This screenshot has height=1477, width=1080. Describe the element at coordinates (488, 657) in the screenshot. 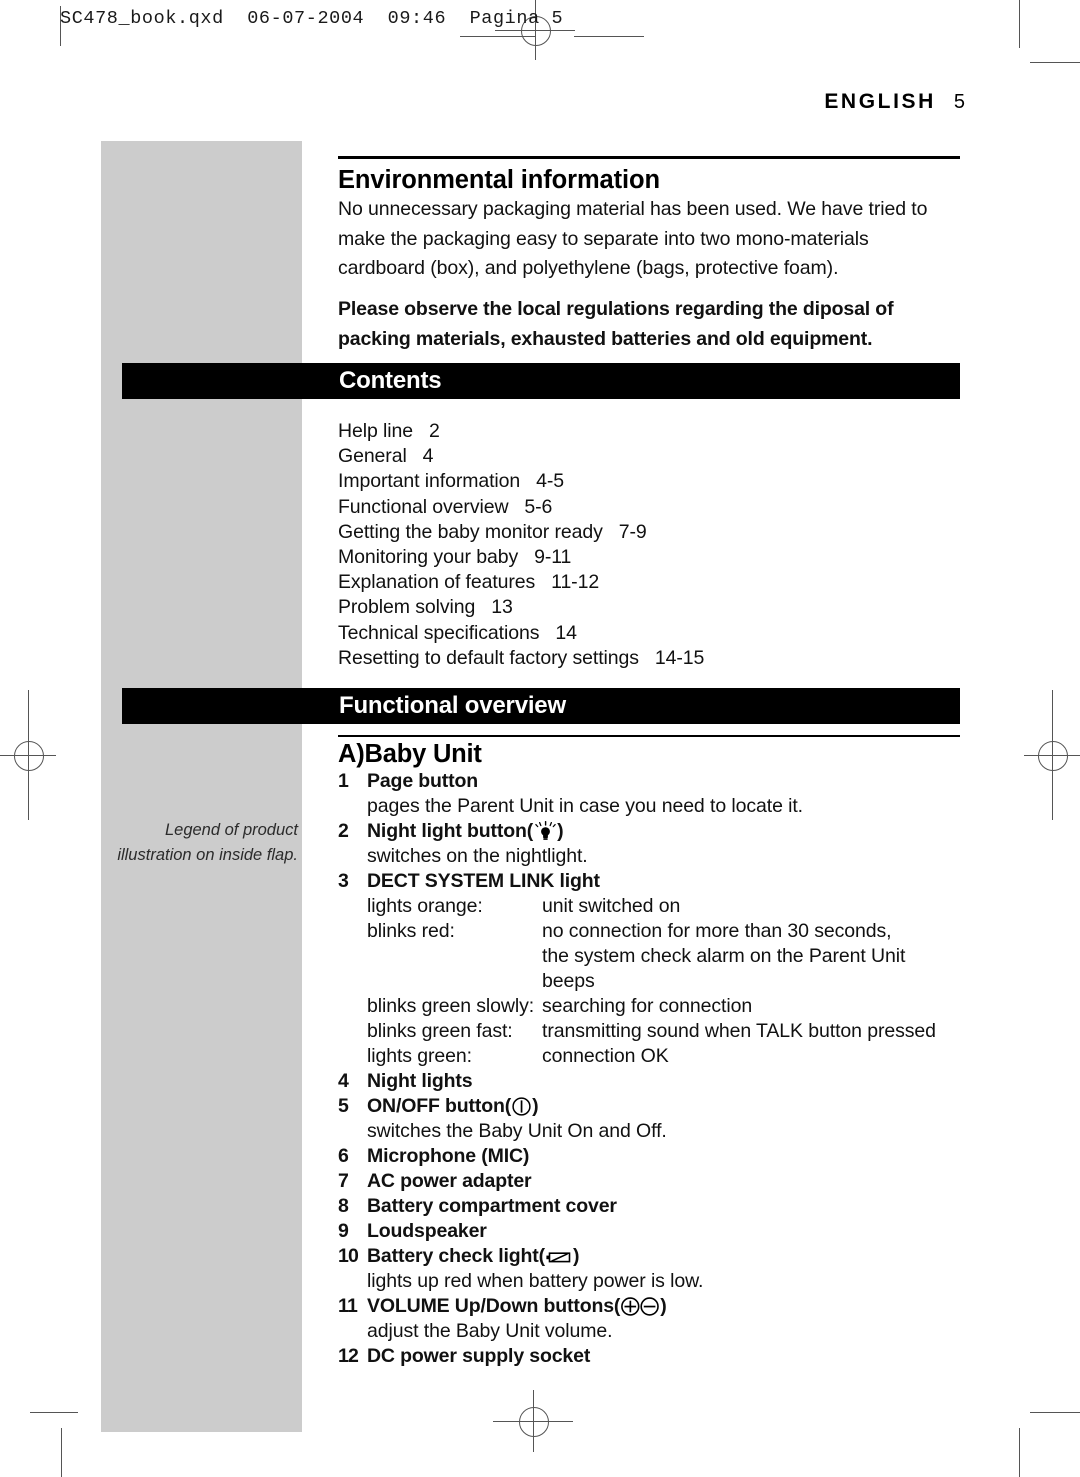

I see `toc-entry-title: Resetting to default factory settings` at that location.